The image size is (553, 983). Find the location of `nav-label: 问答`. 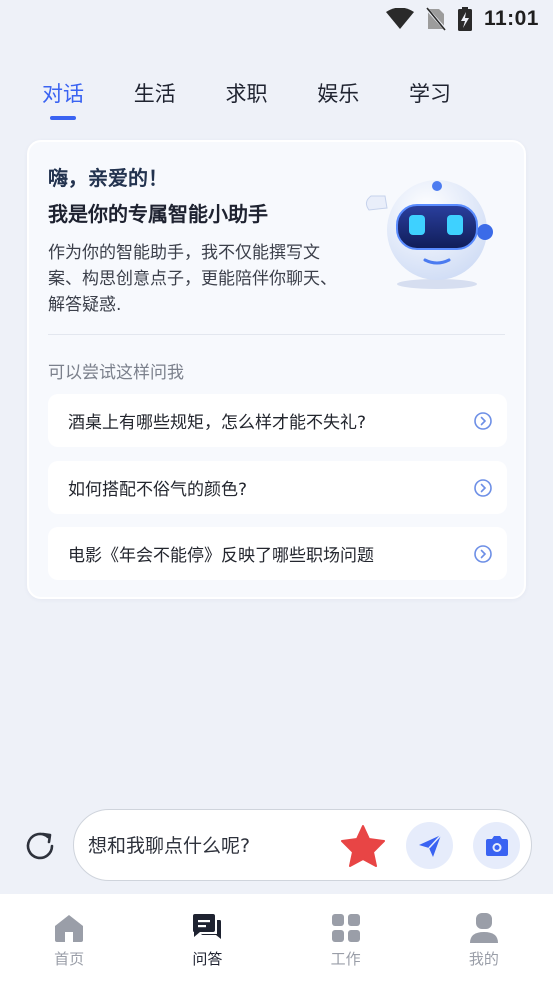

nav-label: 问答 is located at coordinates (207, 959).